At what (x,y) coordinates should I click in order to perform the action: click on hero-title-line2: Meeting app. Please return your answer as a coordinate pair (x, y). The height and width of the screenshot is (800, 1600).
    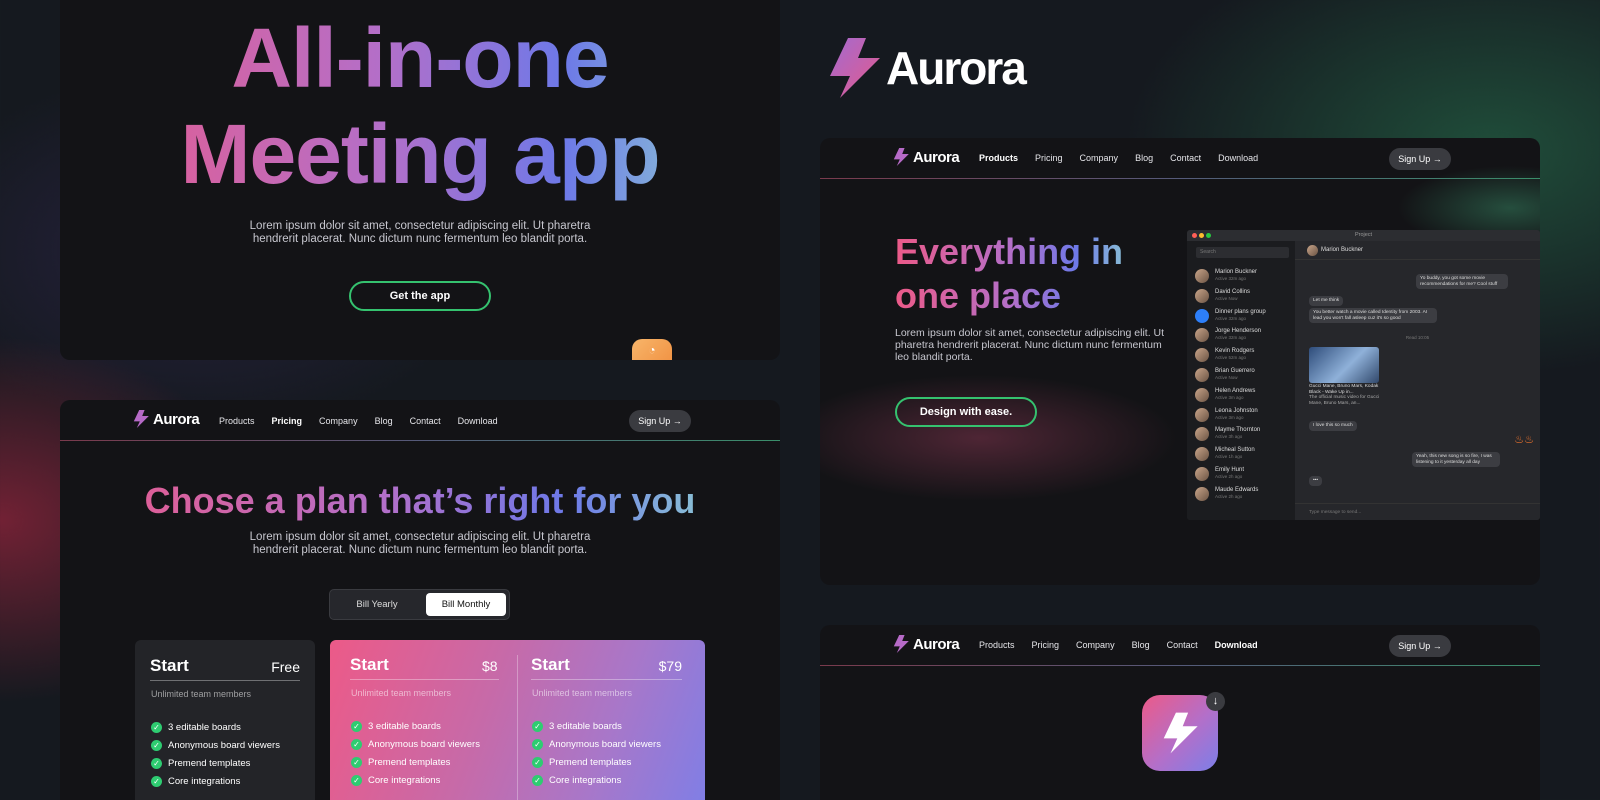
    Looking at the image, I should click on (420, 154).